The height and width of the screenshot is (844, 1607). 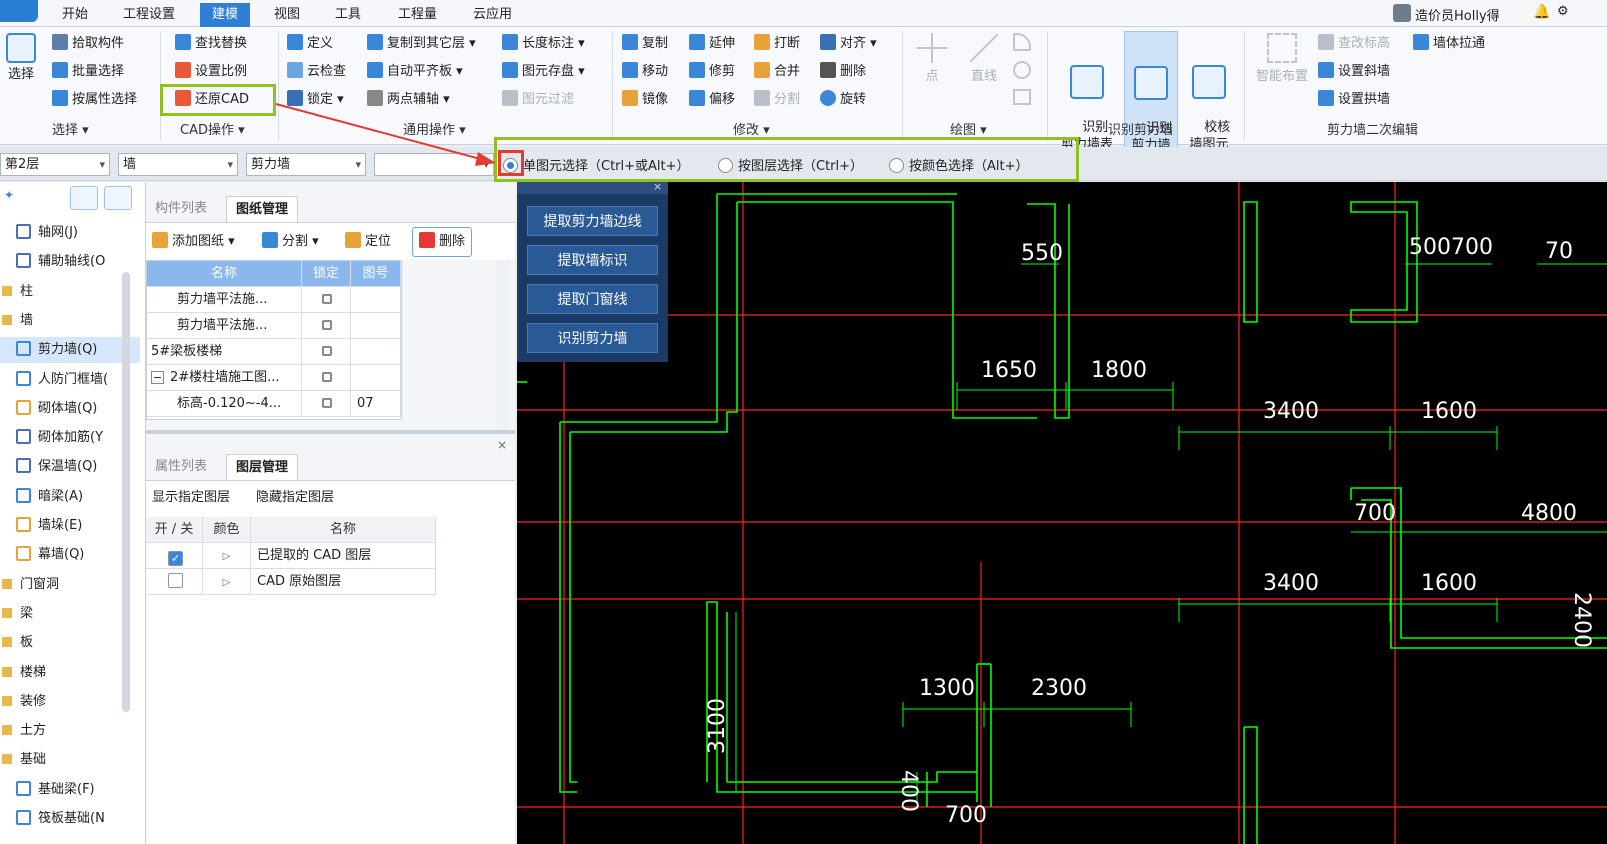 I want to click on split-drawing-button: 分割 ▾, so click(x=290, y=242).